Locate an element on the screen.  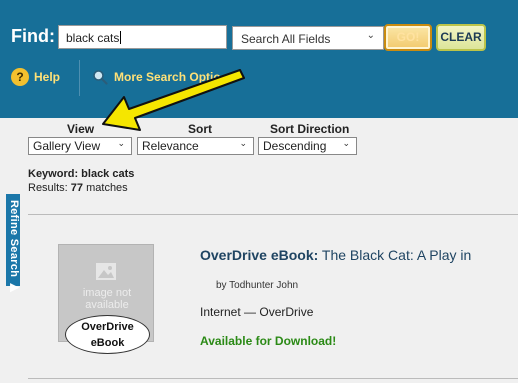
availability-link: Available for Download! is located at coordinates (268, 341).